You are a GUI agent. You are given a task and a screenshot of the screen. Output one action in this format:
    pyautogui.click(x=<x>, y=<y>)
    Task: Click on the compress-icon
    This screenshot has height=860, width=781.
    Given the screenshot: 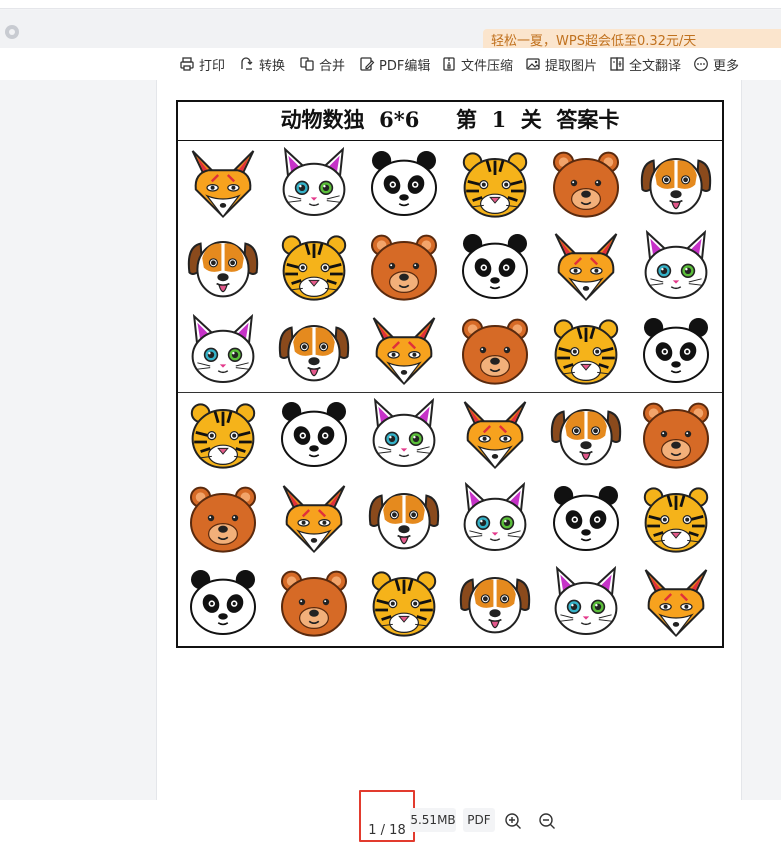 What is the action you would take?
    pyautogui.click(x=449, y=64)
    